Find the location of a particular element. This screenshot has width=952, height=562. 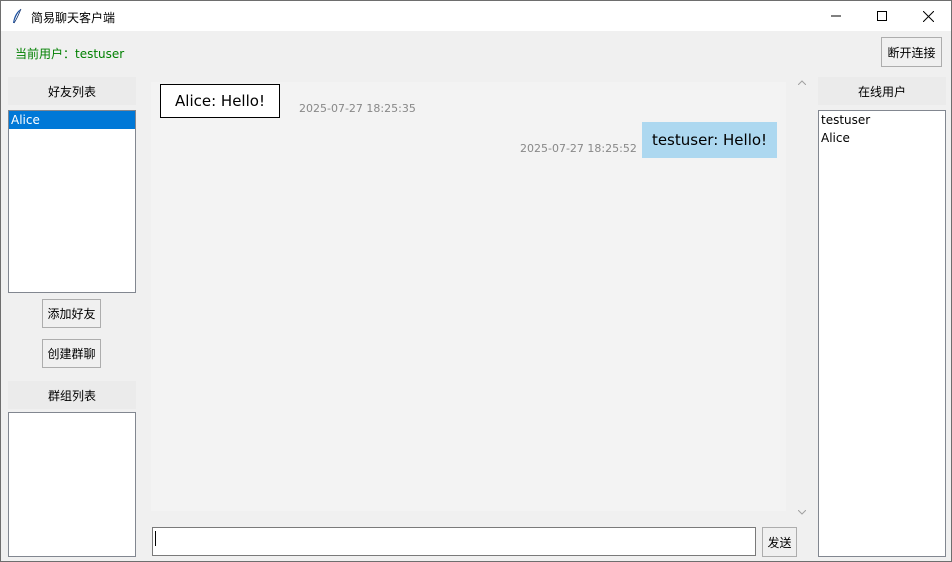

minimize-button is located at coordinates (836, 16).